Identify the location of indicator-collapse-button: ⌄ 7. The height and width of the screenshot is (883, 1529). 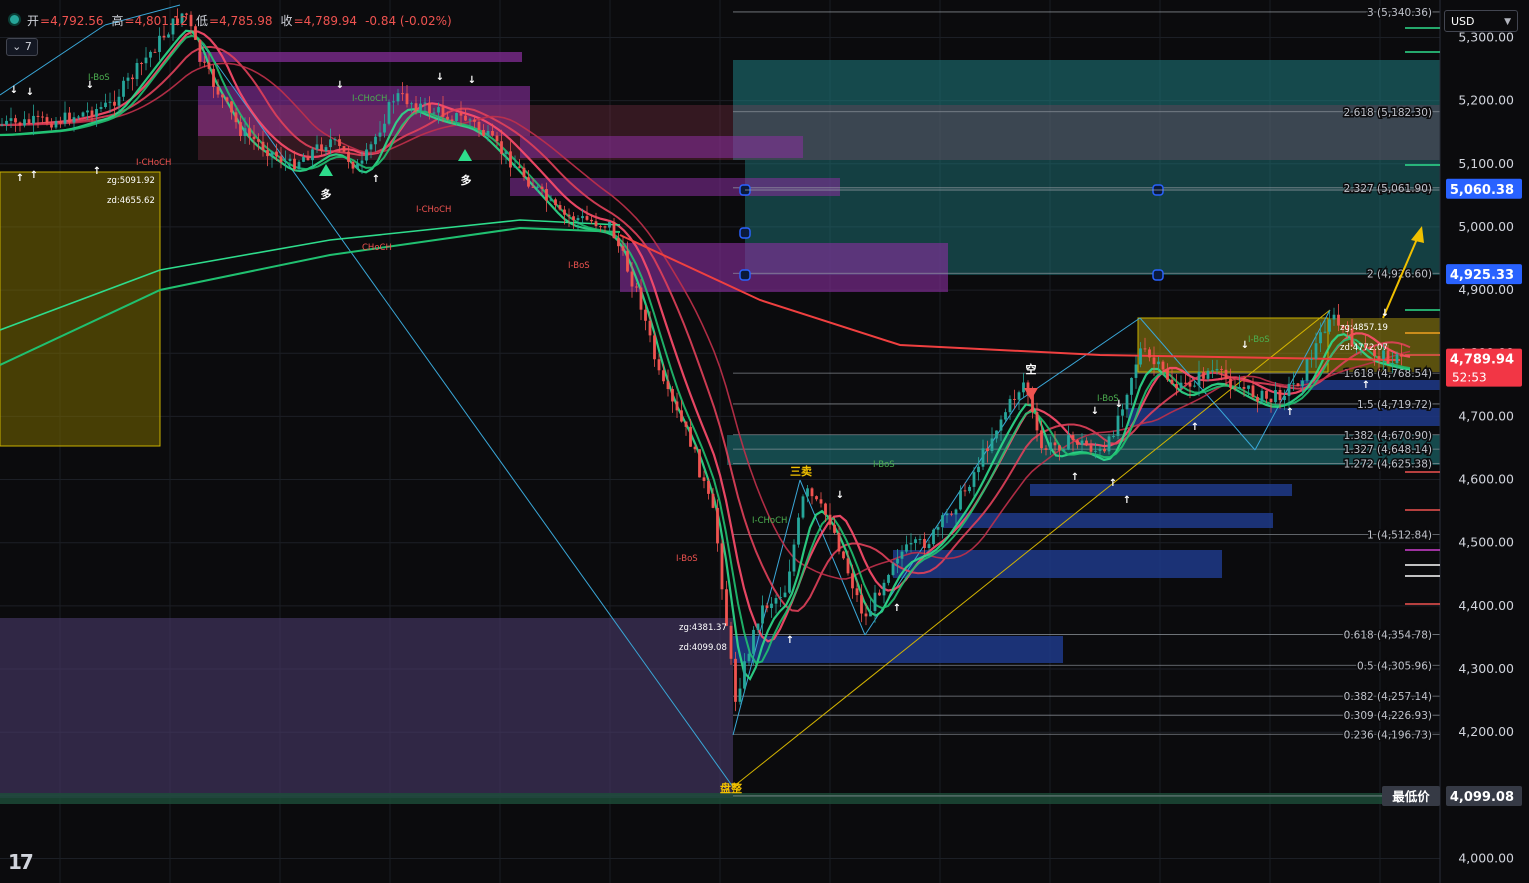
(22, 47).